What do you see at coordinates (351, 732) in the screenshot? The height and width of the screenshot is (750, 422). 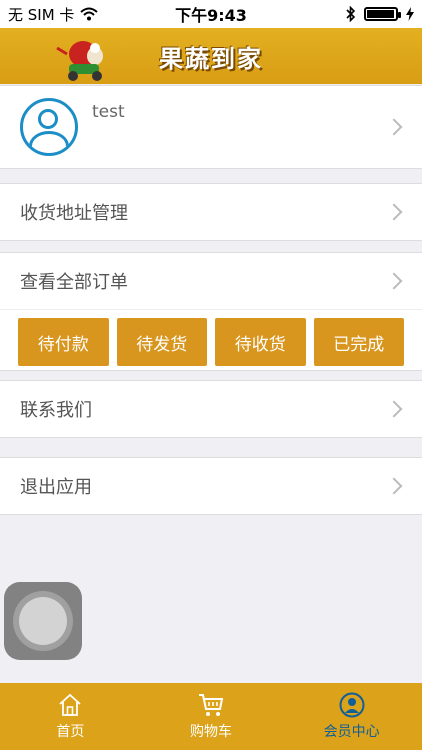 I see `tab-member-center-label: 会员中心` at bounding box center [351, 732].